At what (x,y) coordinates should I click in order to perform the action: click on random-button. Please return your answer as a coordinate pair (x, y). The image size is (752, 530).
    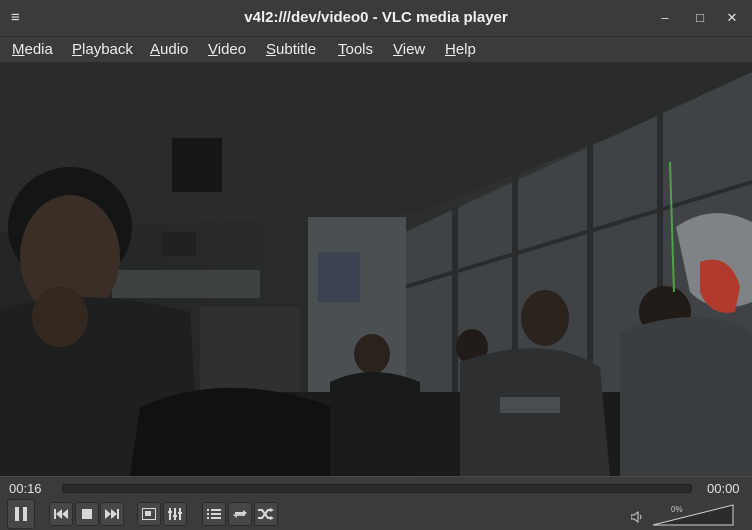
    Looking at the image, I should click on (266, 514).